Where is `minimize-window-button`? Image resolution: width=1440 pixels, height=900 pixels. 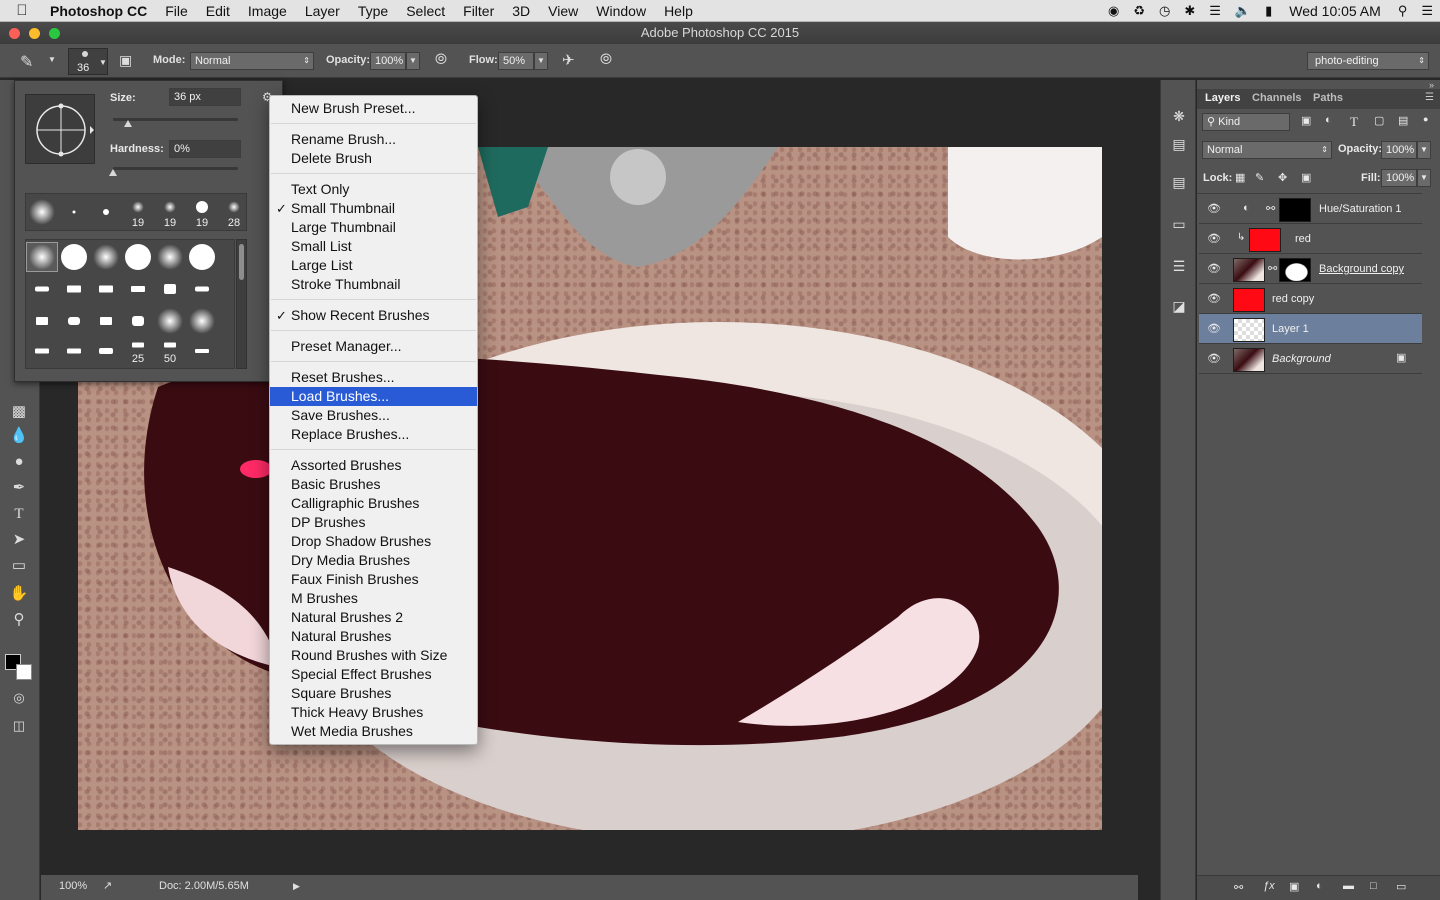 minimize-window-button is located at coordinates (34, 33).